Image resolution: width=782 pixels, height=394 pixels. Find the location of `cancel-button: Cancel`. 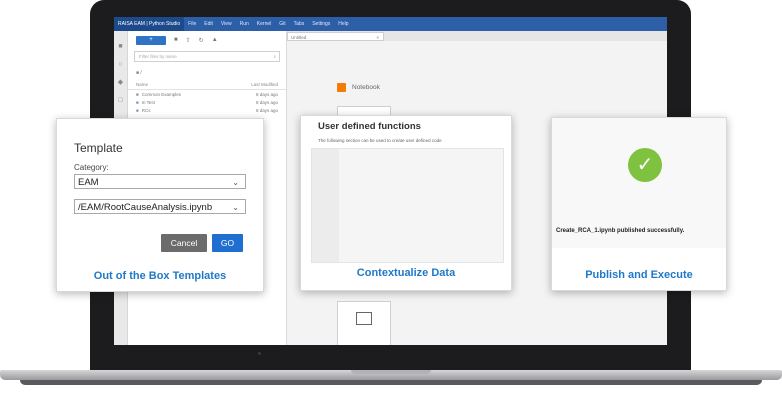

cancel-button: Cancel is located at coordinates (184, 243).